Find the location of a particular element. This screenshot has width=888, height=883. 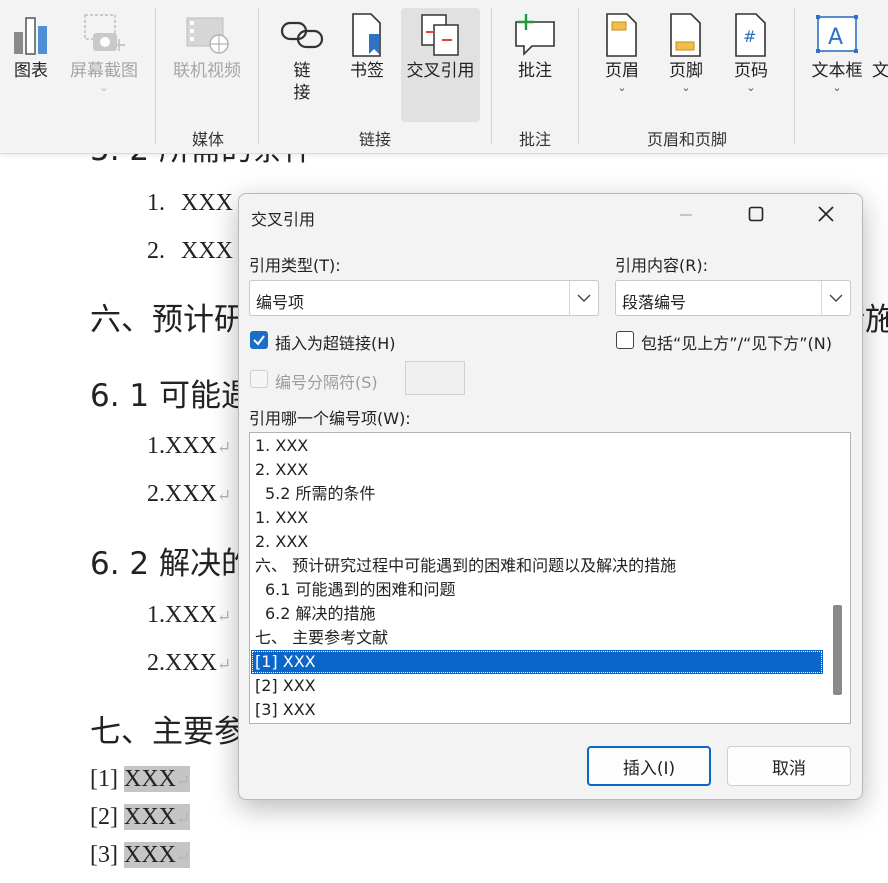

insert-hyperlink-label: 插入为超链接(H) is located at coordinates (335, 342).